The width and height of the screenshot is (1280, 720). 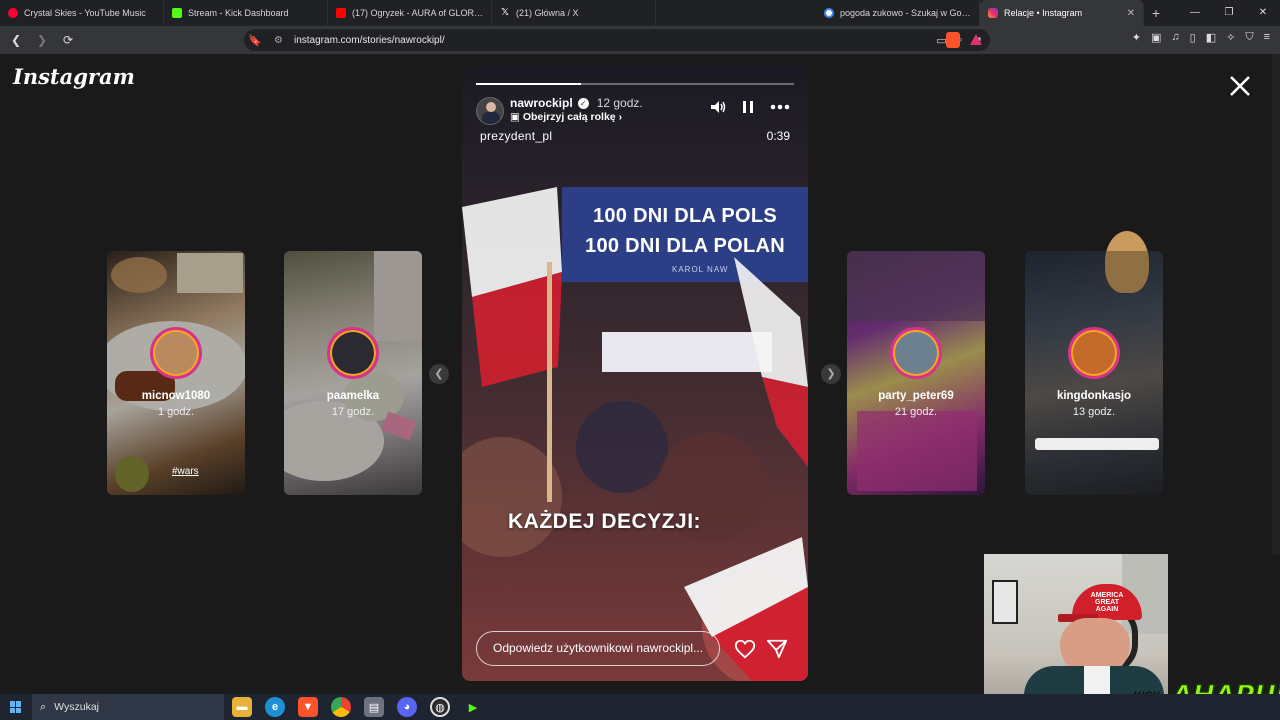 What do you see at coordinates (255, 40) in the screenshot?
I see `bookmark-icon: 🔖` at bounding box center [255, 40].